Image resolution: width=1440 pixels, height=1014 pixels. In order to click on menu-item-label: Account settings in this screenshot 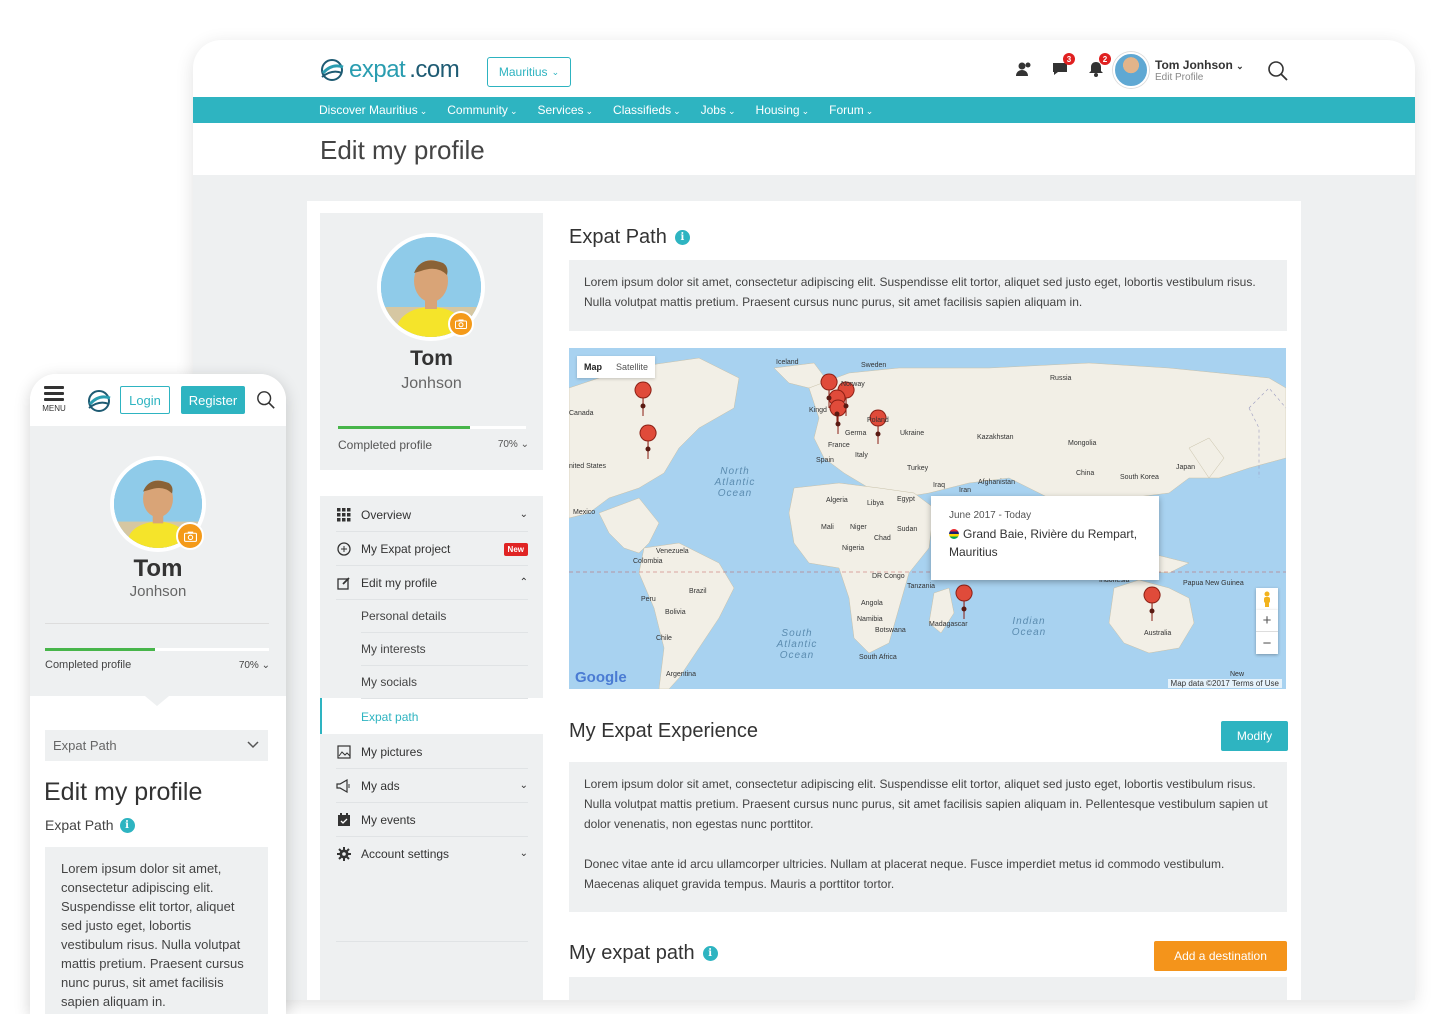, I will do `click(405, 854)`.